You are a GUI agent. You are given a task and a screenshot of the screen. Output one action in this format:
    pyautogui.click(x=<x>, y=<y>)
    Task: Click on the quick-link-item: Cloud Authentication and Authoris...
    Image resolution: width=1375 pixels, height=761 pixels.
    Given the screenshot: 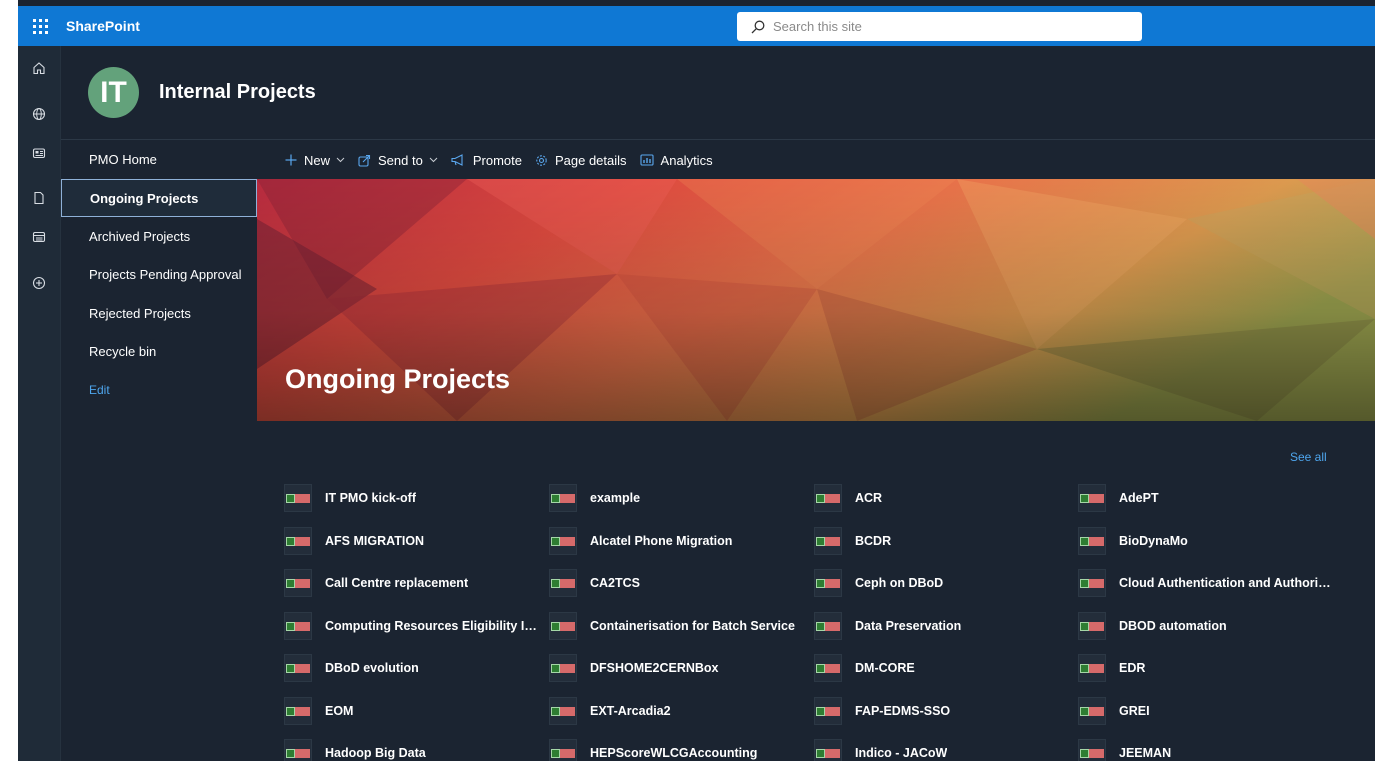 What is the action you would take?
    pyautogui.click(x=1204, y=583)
    